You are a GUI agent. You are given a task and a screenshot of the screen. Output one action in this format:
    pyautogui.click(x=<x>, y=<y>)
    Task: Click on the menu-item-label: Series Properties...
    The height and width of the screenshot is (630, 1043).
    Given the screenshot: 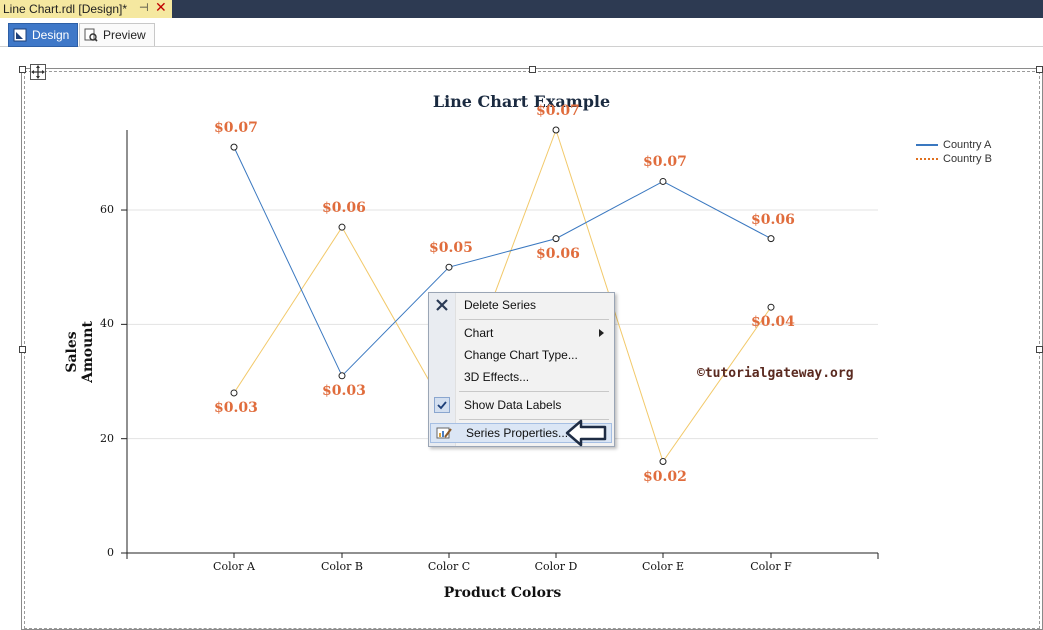 What is the action you would take?
    pyautogui.click(x=517, y=433)
    